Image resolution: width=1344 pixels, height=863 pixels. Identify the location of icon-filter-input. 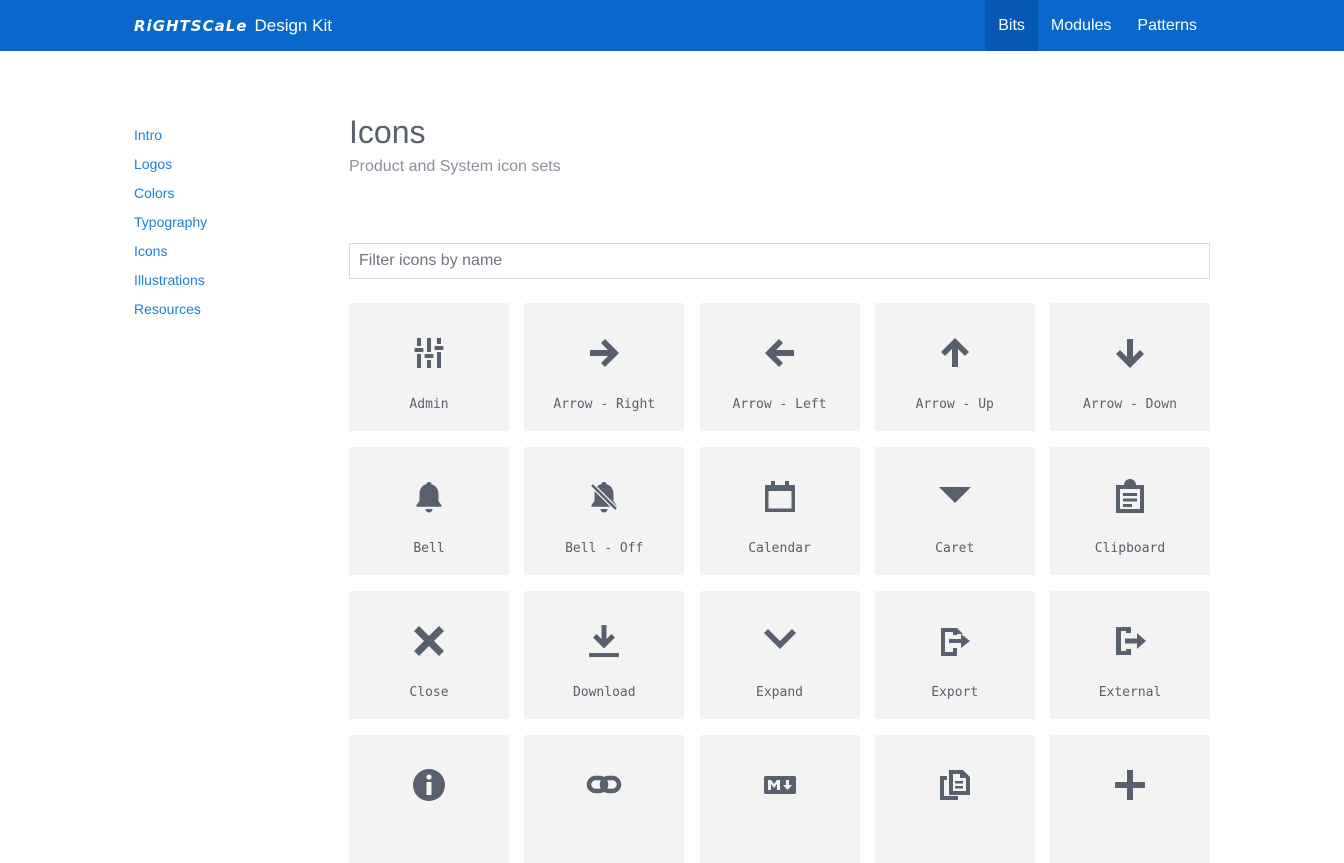
(779, 261).